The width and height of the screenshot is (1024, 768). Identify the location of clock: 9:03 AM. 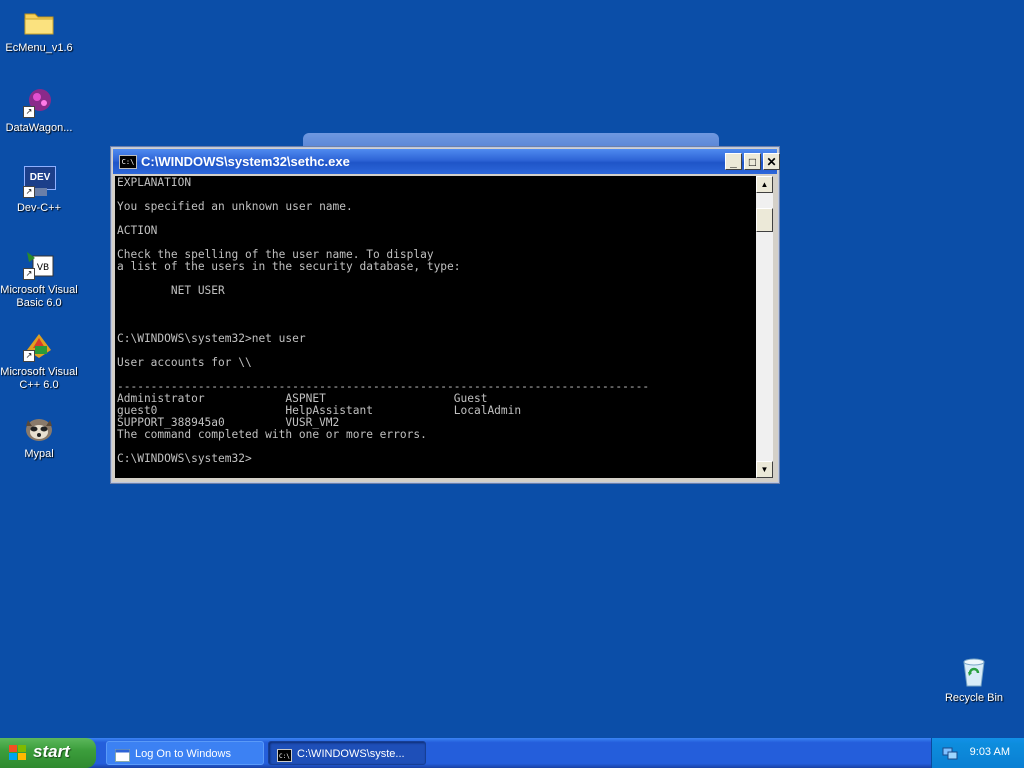
(990, 752).